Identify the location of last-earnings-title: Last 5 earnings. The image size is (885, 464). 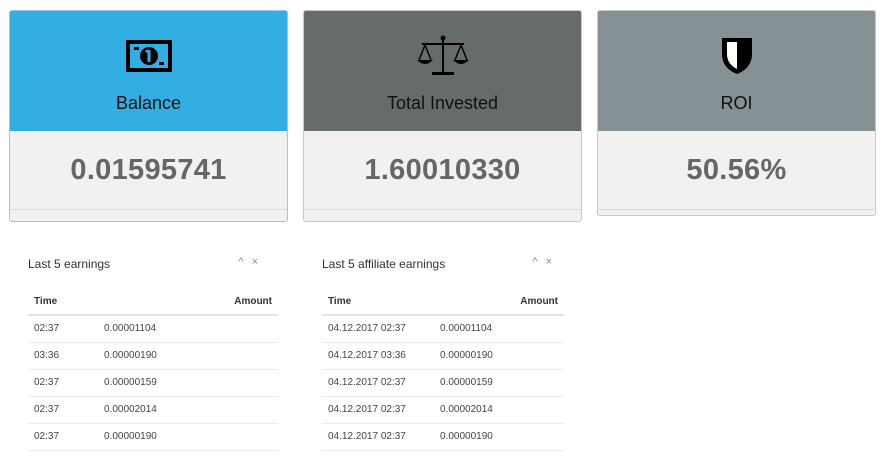
(69, 264).